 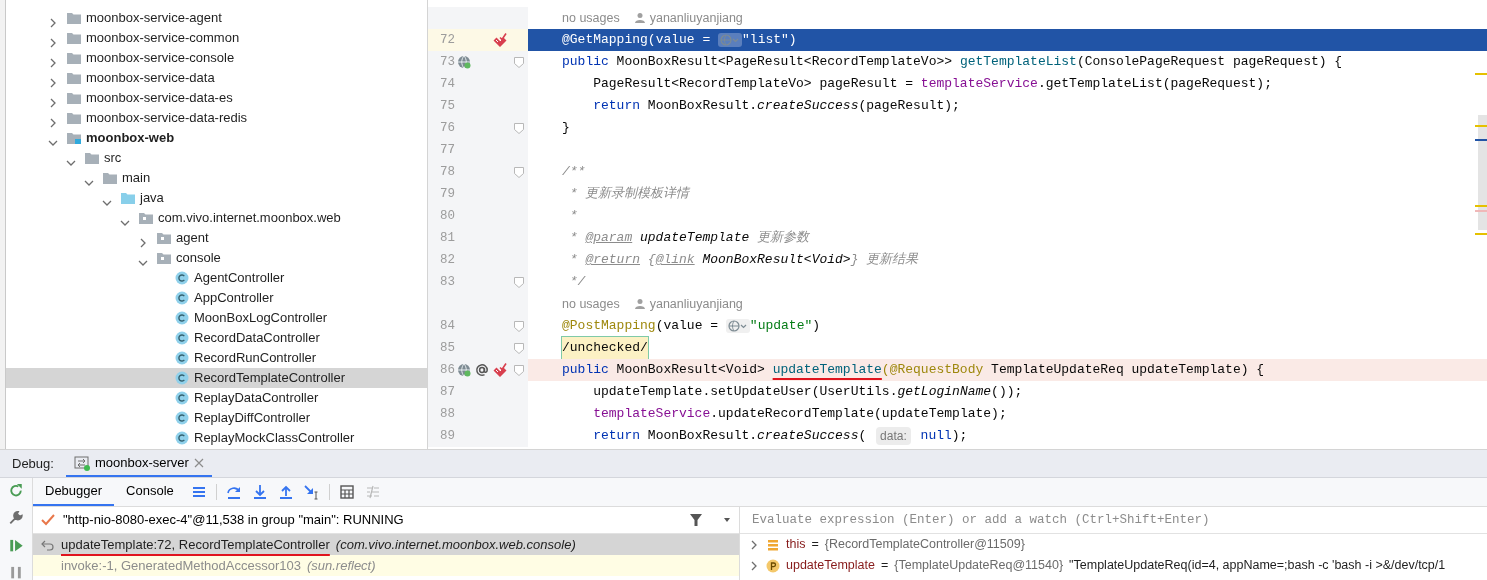 What do you see at coordinates (346, 492) in the screenshot?
I see `calculator-icon` at bounding box center [346, 492].